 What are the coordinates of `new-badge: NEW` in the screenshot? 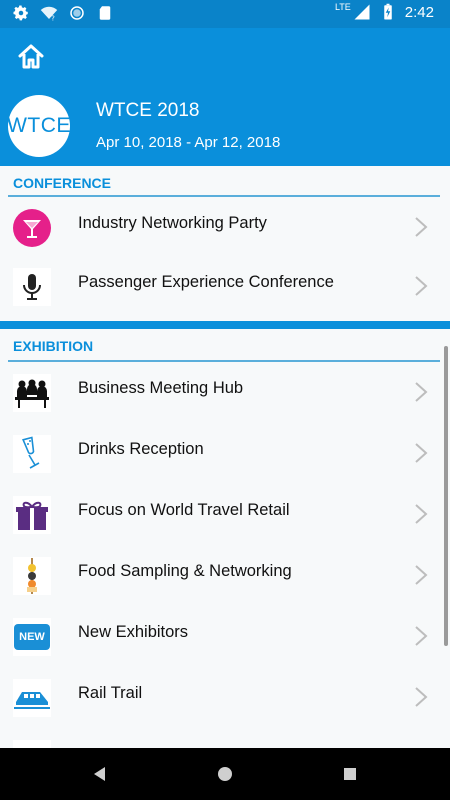 It's located at (32, 637).